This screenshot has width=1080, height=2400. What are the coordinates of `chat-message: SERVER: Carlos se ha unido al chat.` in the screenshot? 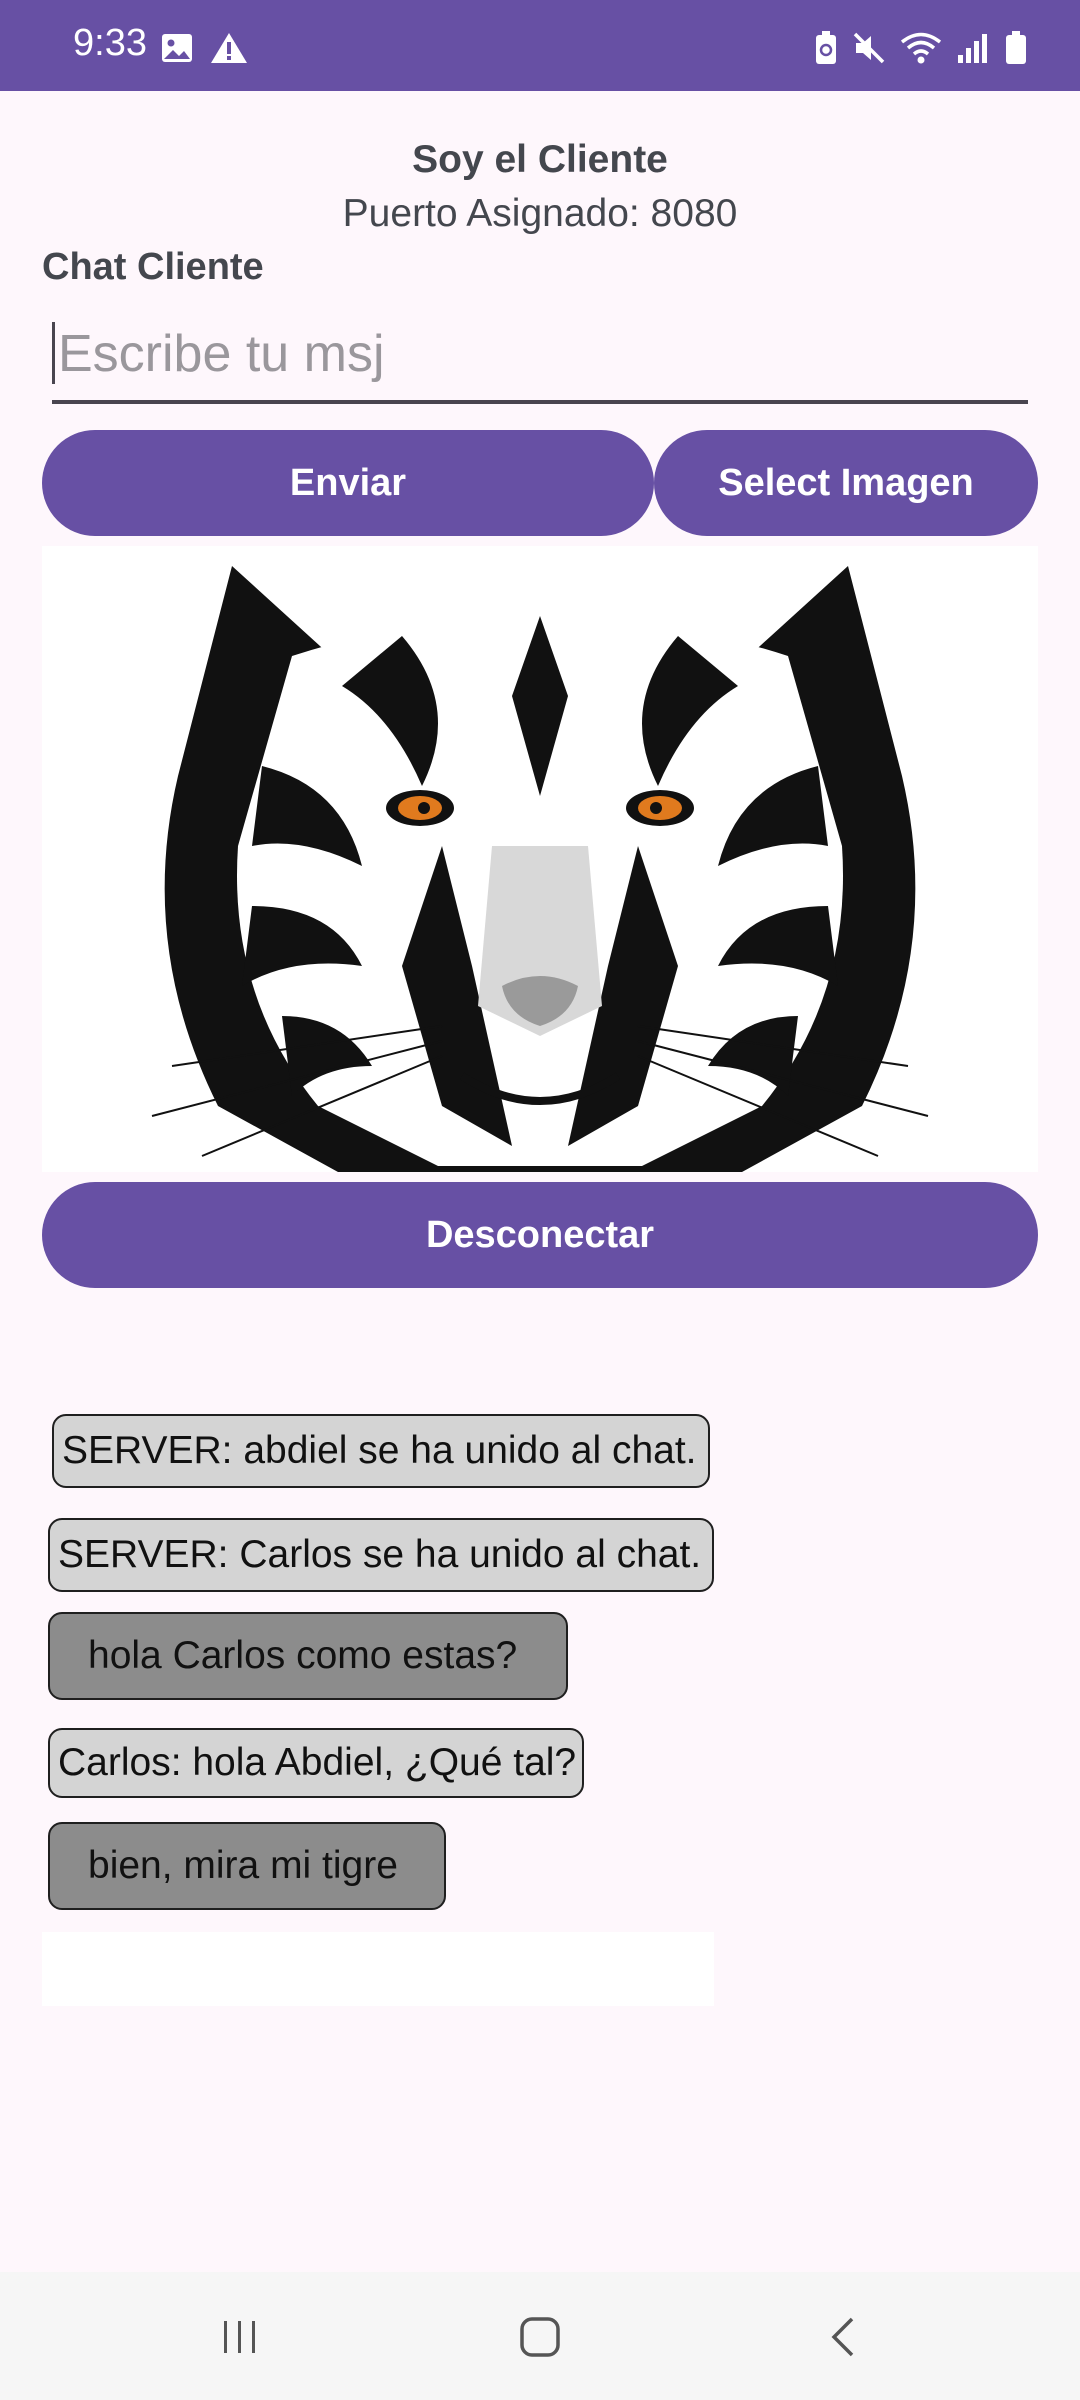 It's located at (381, 1555).